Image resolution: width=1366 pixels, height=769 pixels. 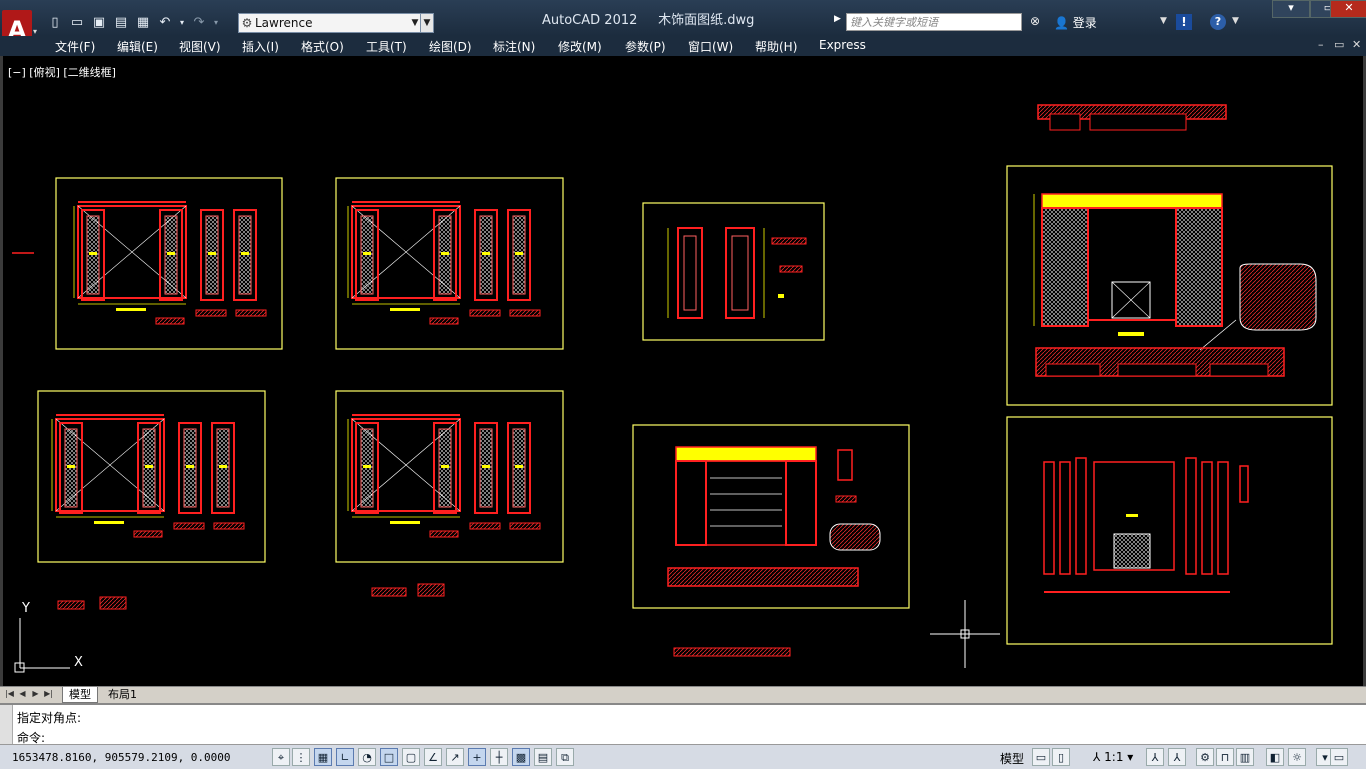 What do you see at coordinates (389, 757) in the screenshot?
I see `object-snap-icon: □` at bounding box center [389, 757].